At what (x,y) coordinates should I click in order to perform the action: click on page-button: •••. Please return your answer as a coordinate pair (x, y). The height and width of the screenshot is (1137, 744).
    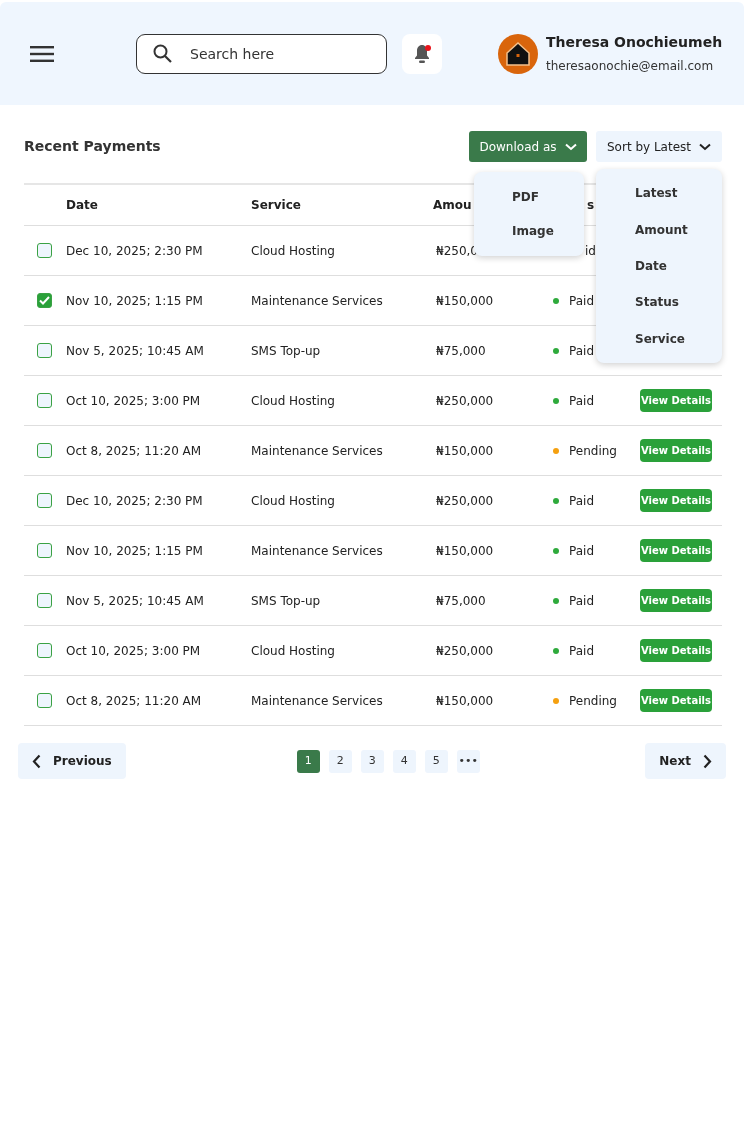
    Looking at the image, I should click on (468, 761).